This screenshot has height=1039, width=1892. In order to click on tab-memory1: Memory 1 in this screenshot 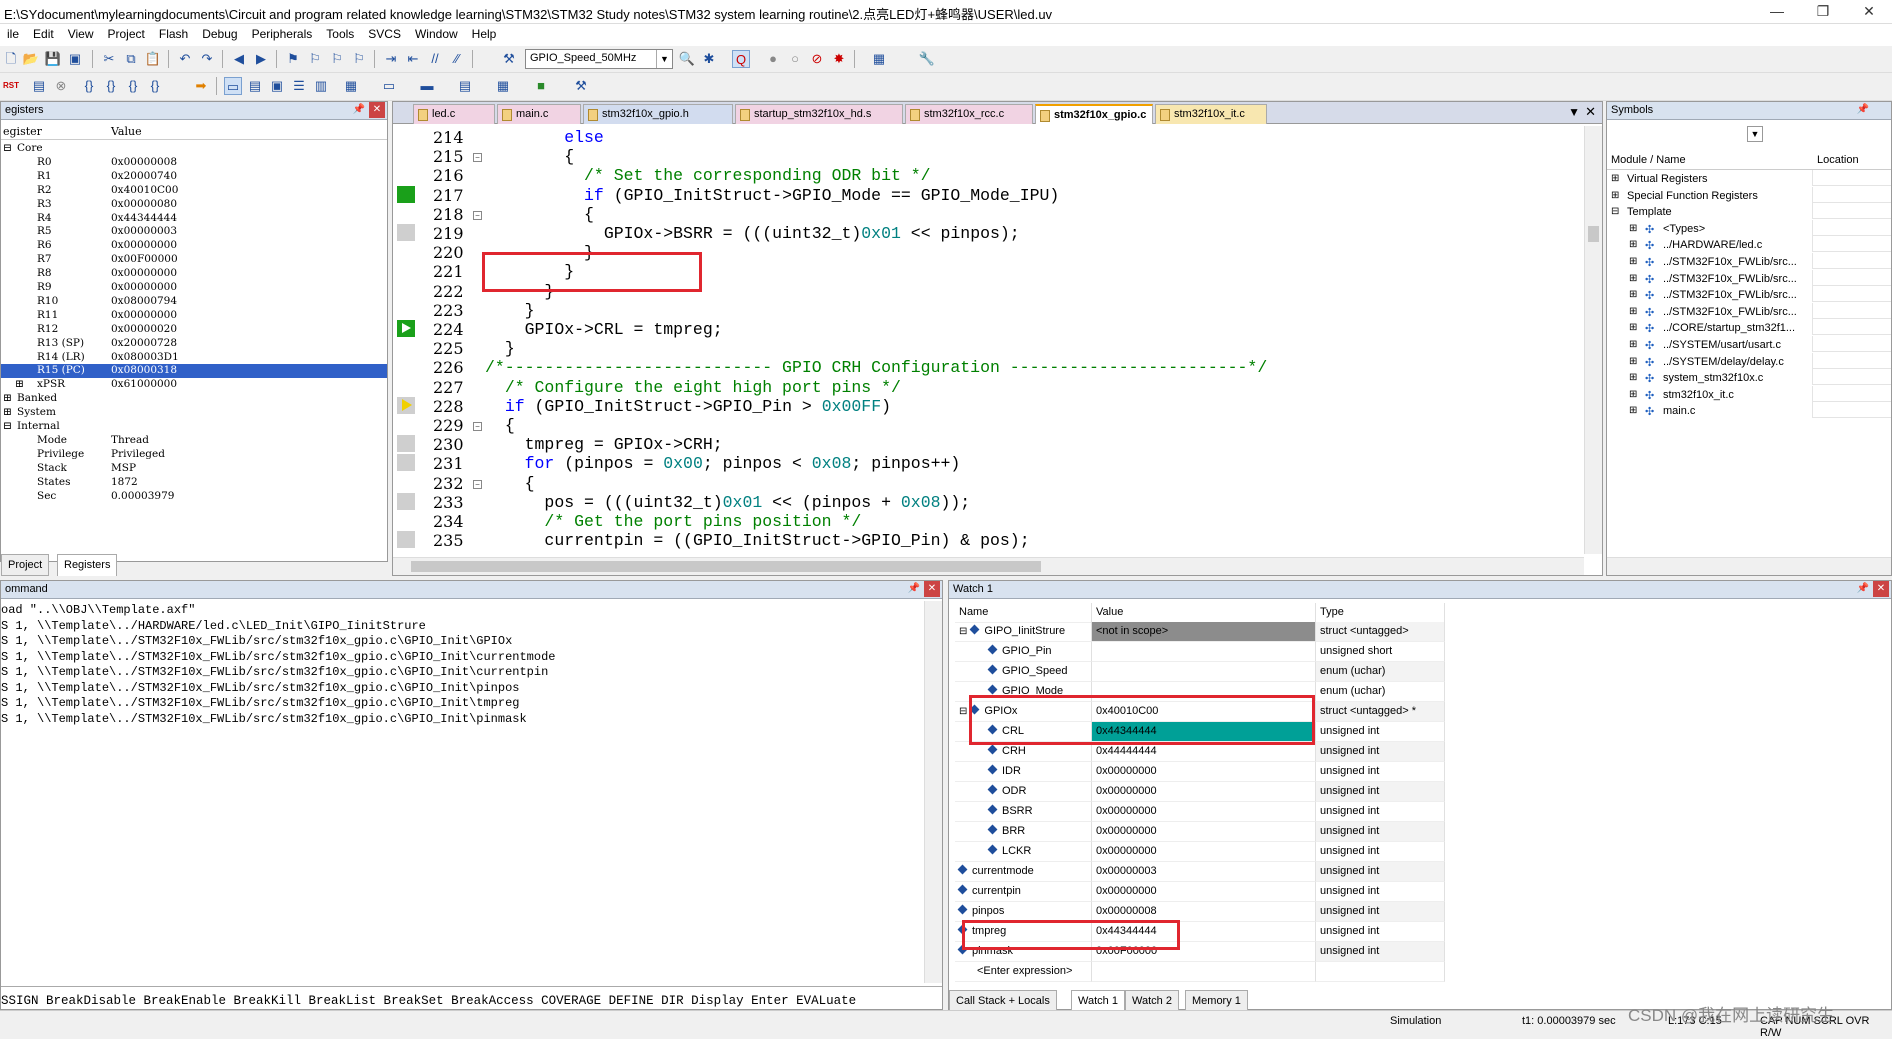, I will do `click(1216, 1001)`.